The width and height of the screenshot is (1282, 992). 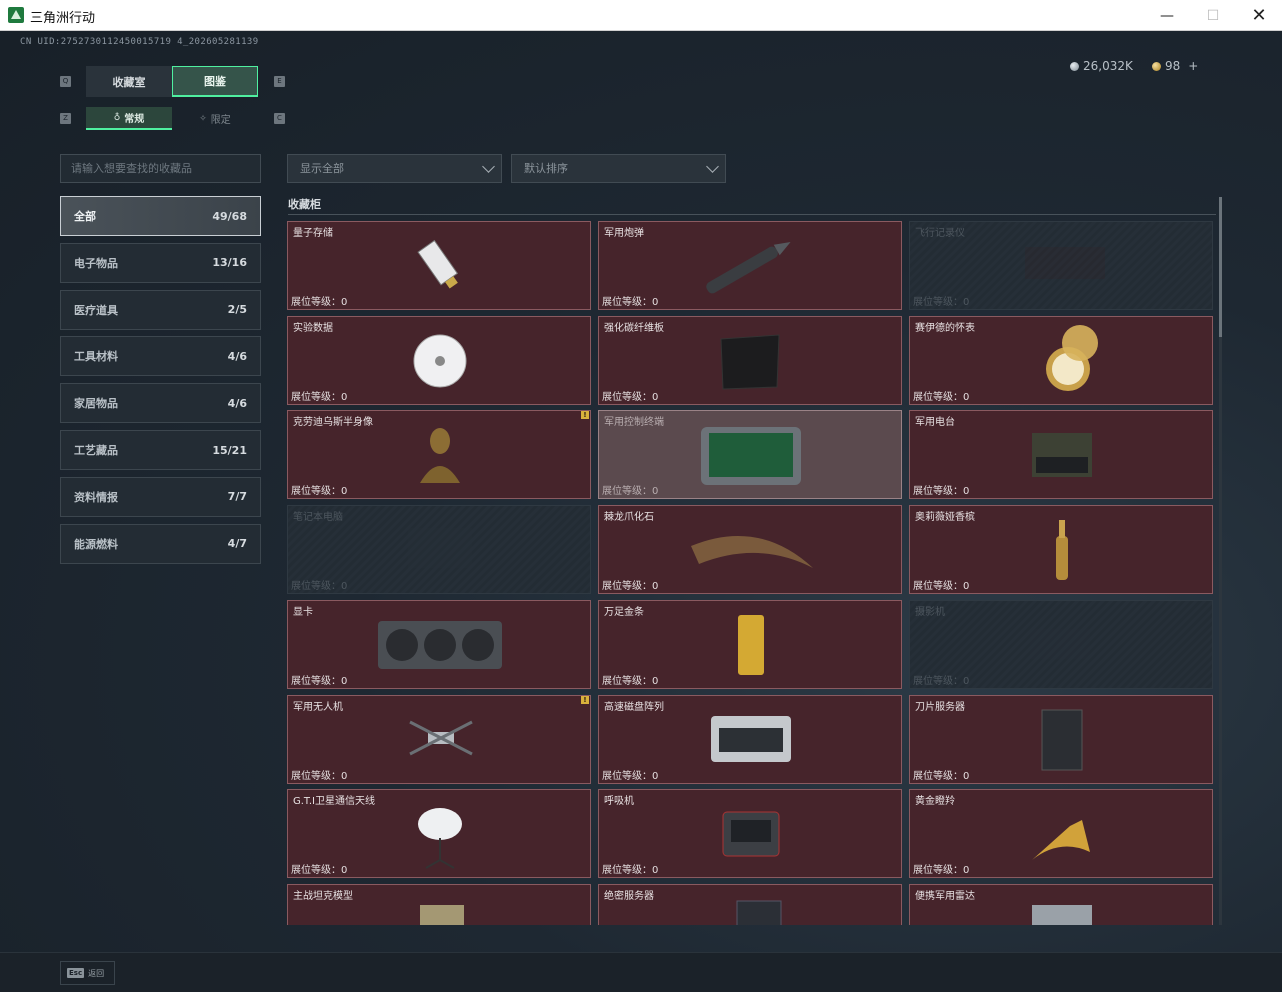 I want to click on item-name: 高速磁盘阵列, so click(x=634, y=707).